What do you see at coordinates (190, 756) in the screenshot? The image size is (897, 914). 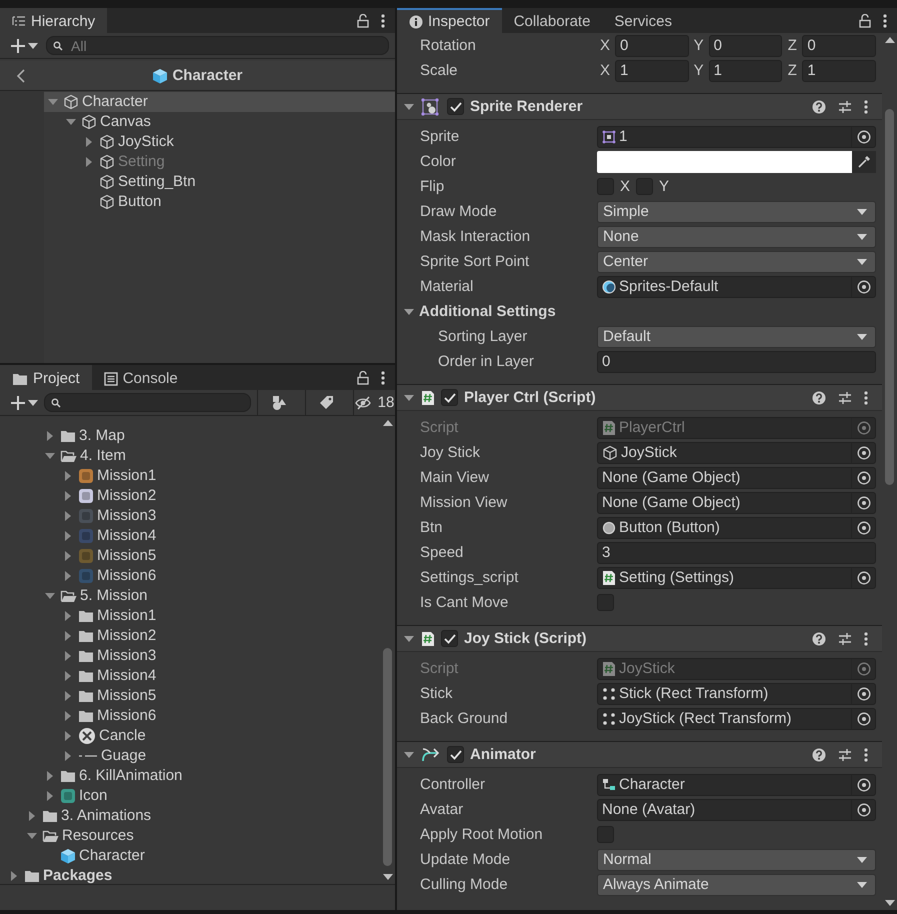 I see `tree-item: Guage` at bounding box center [190, 756].